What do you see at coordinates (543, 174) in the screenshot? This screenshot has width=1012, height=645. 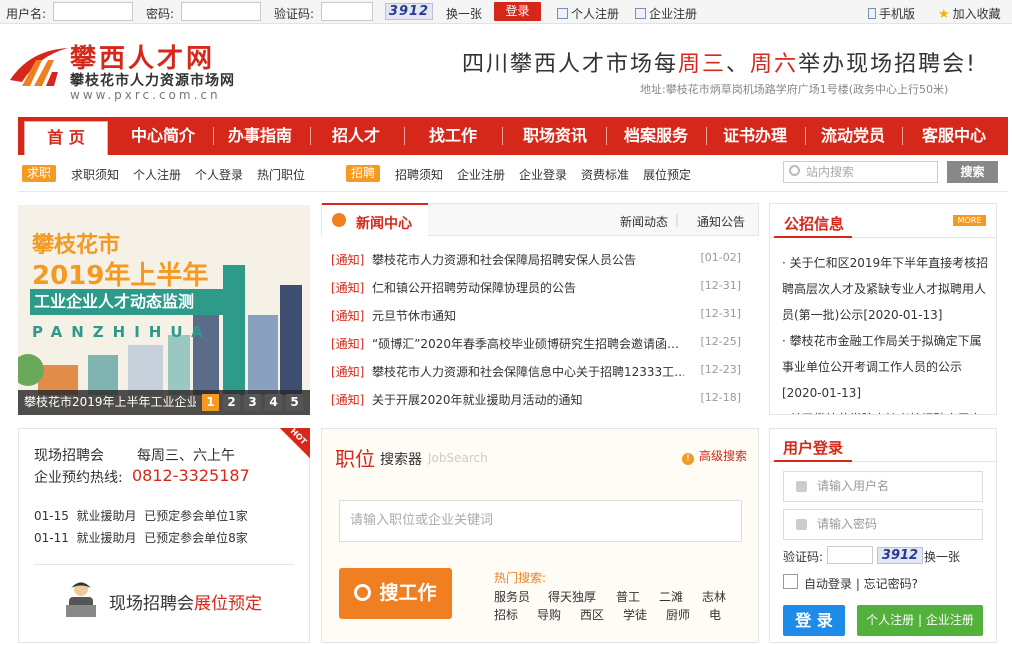 I see `recruit-link: 企业登录` at bounding box center [543, 174].